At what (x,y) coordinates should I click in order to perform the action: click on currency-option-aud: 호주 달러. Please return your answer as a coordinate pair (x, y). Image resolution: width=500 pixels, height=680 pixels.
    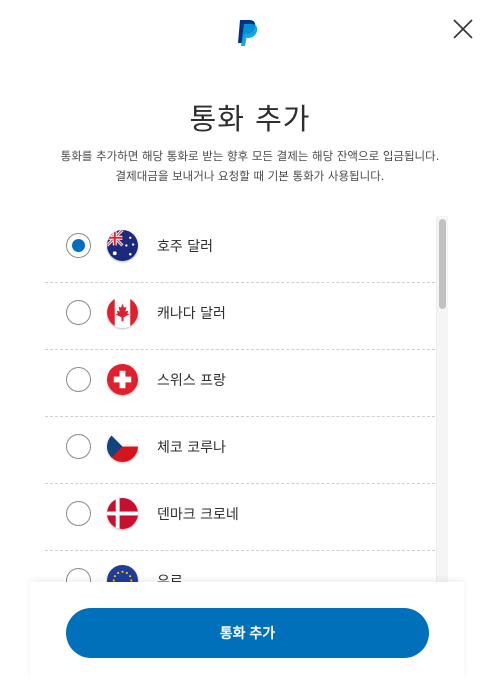
    Looking at the image, I should click on (240, 249).